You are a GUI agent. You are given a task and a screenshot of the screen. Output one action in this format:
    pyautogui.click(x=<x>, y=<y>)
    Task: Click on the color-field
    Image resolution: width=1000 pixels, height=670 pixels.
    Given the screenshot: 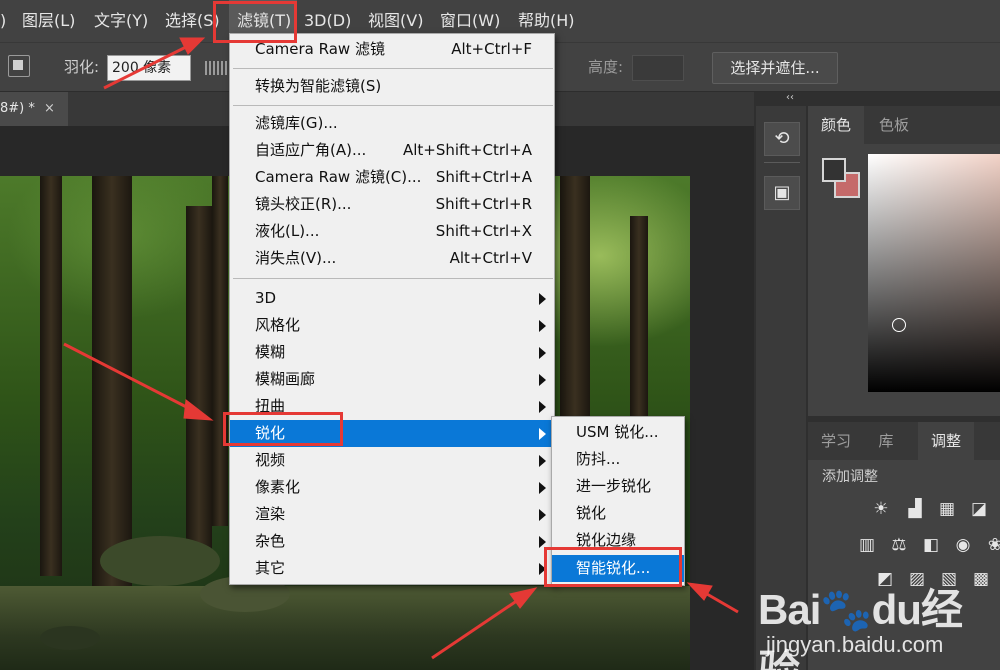 What is the action you would take?
    pyautogui.click(x=934, y=273)
    